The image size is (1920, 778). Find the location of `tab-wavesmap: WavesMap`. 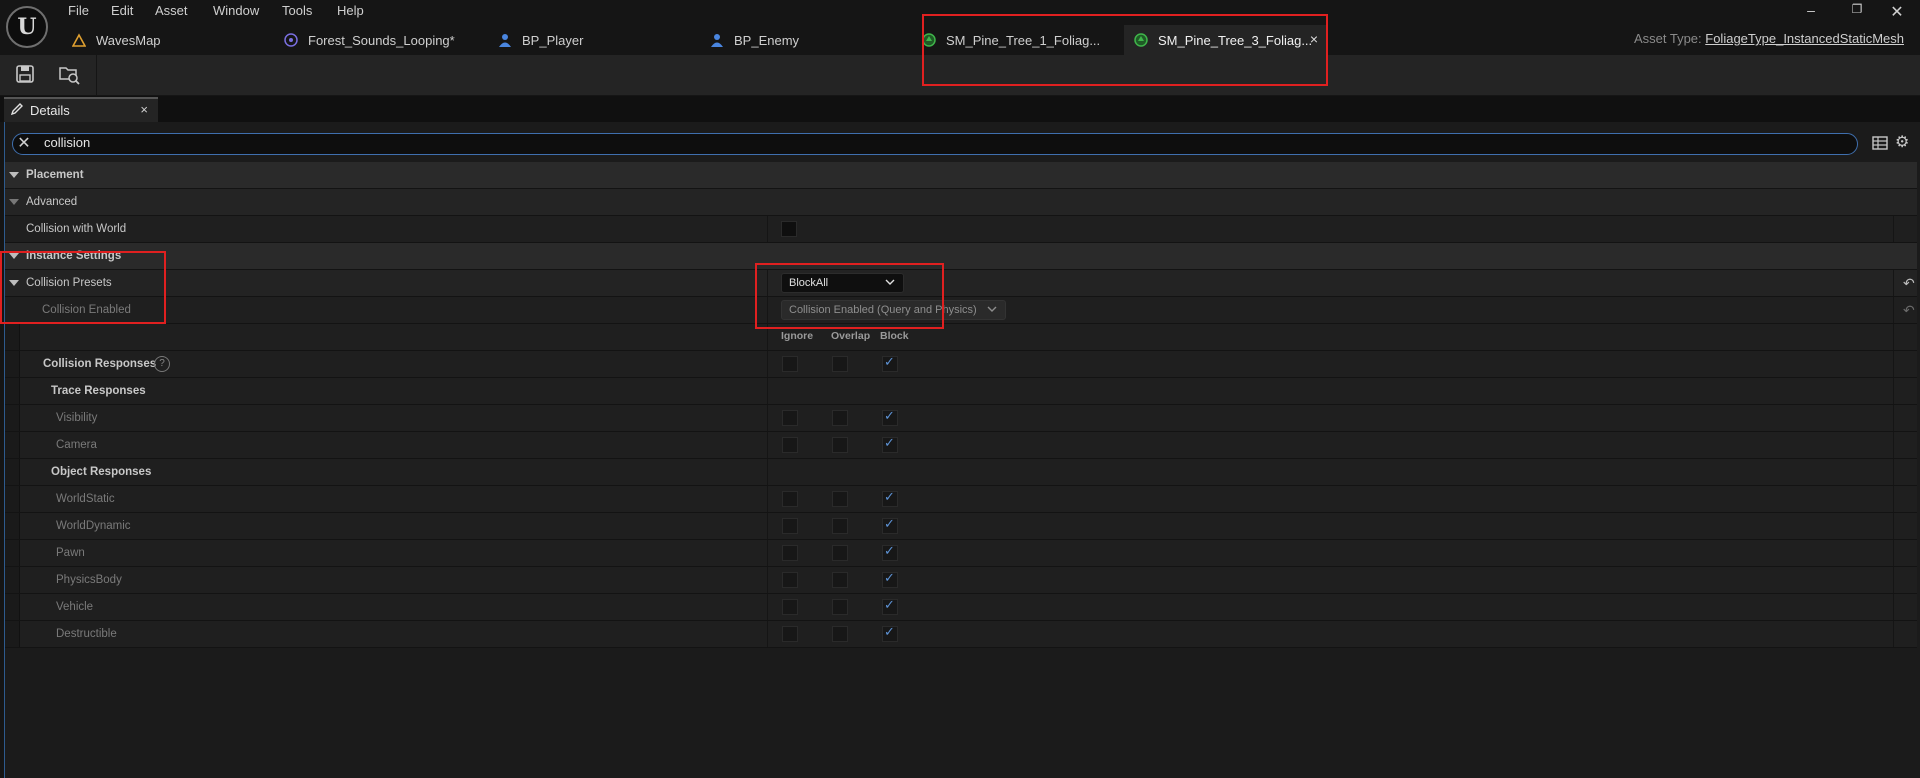

tab-wavesmap: WavesMap is located at coordinates (161, 40).